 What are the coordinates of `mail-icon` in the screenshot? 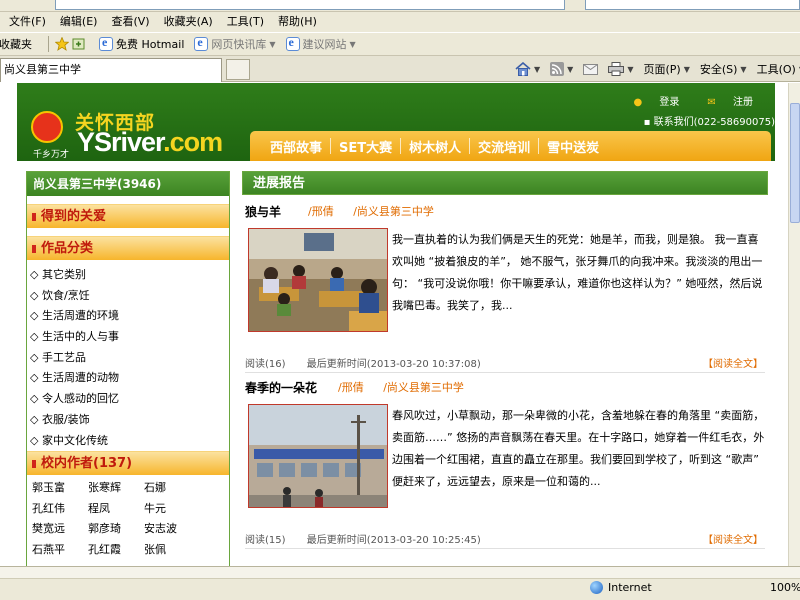 It's located at (591, 69).